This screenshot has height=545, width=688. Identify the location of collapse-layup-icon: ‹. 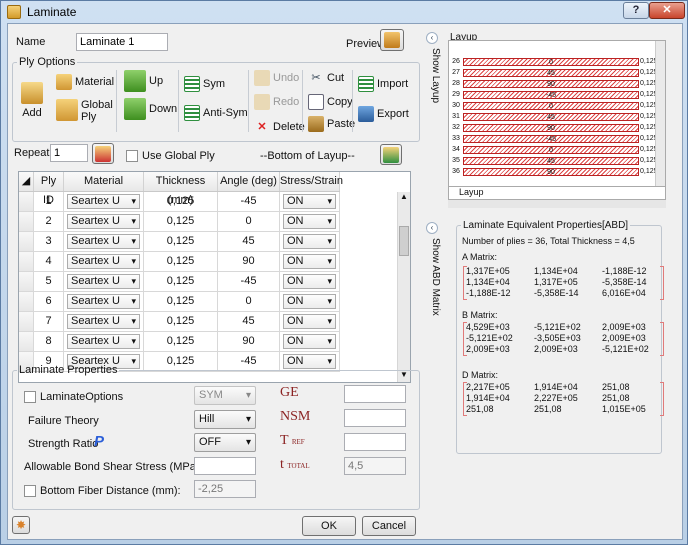
(432, 38).